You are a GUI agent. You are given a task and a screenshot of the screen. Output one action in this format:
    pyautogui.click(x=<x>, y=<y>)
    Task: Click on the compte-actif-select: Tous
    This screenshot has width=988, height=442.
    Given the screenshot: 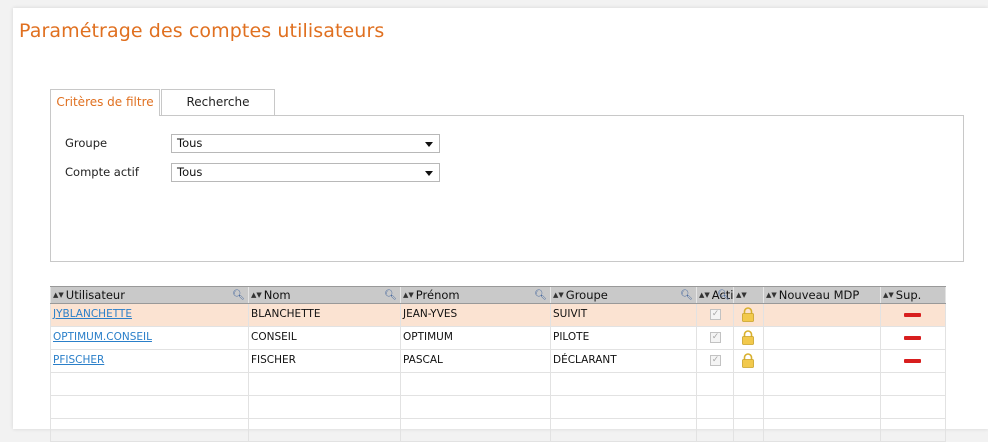 What is the action you would take?
    pyautogui.click(x=305, y=172)
    